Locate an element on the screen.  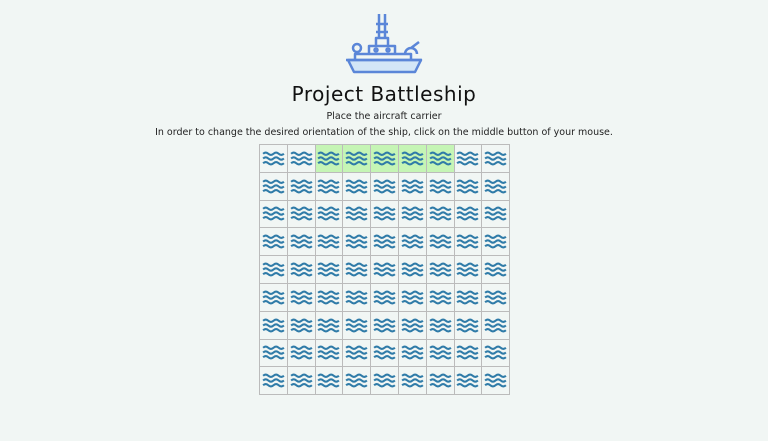
battleship-icon is located at coordinates (384, 44).